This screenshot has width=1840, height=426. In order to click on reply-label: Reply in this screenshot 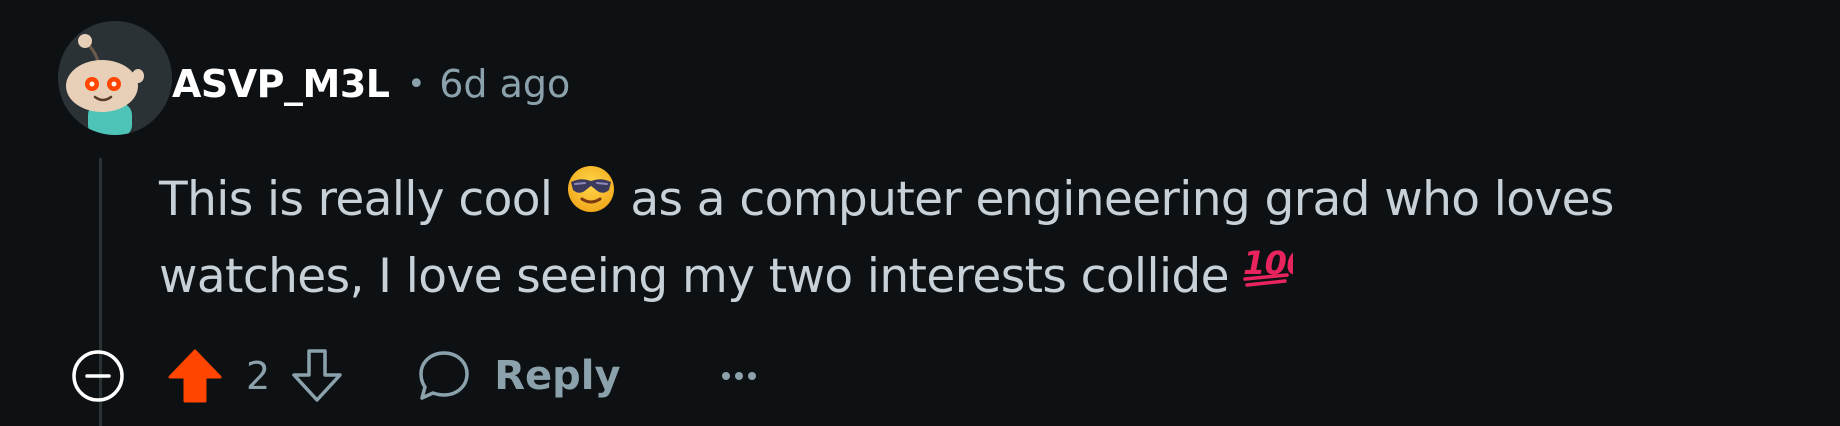, I will do `click(557, 376)`.